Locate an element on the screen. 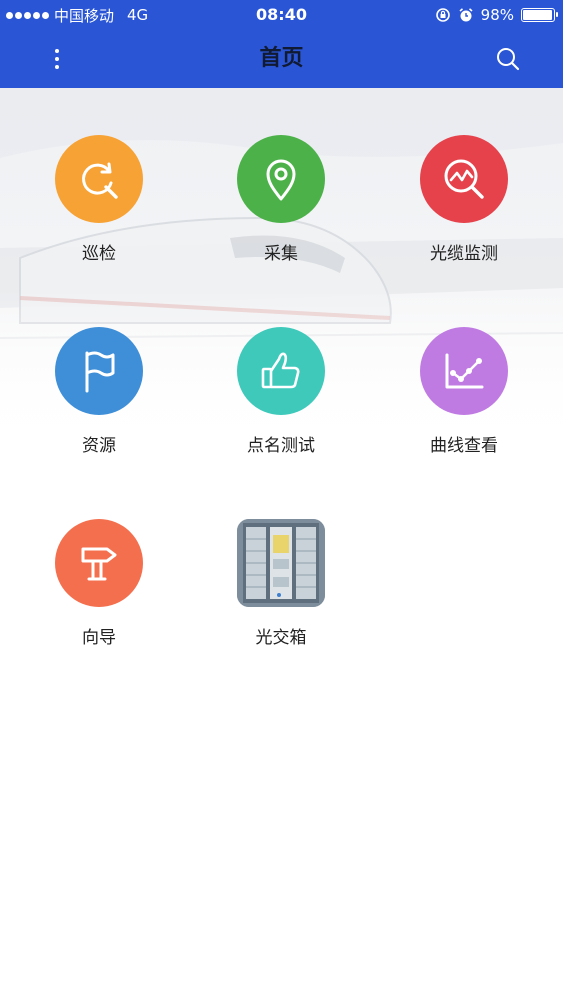 Image resolution: width=563 pixels, height=1000 pixels. grid-item-patrol: 巡检 is located at coordinates (99, 215).